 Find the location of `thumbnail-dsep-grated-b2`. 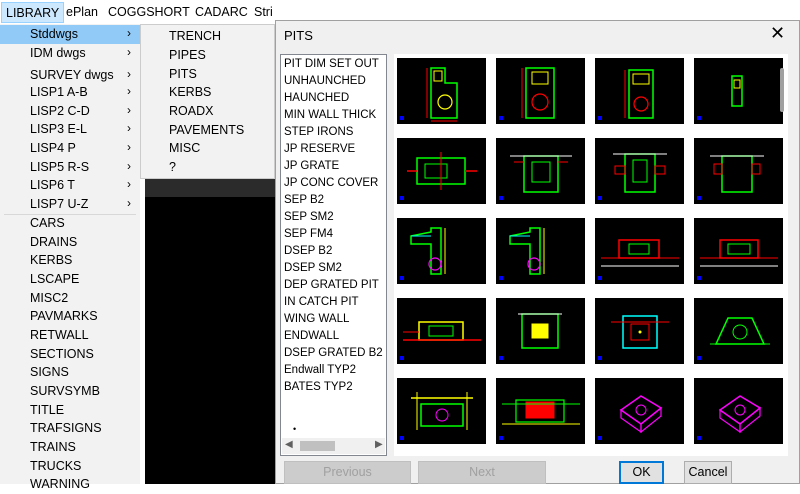

thumbnail-dsep-grated-b2 is located at coordinates (540, 411).